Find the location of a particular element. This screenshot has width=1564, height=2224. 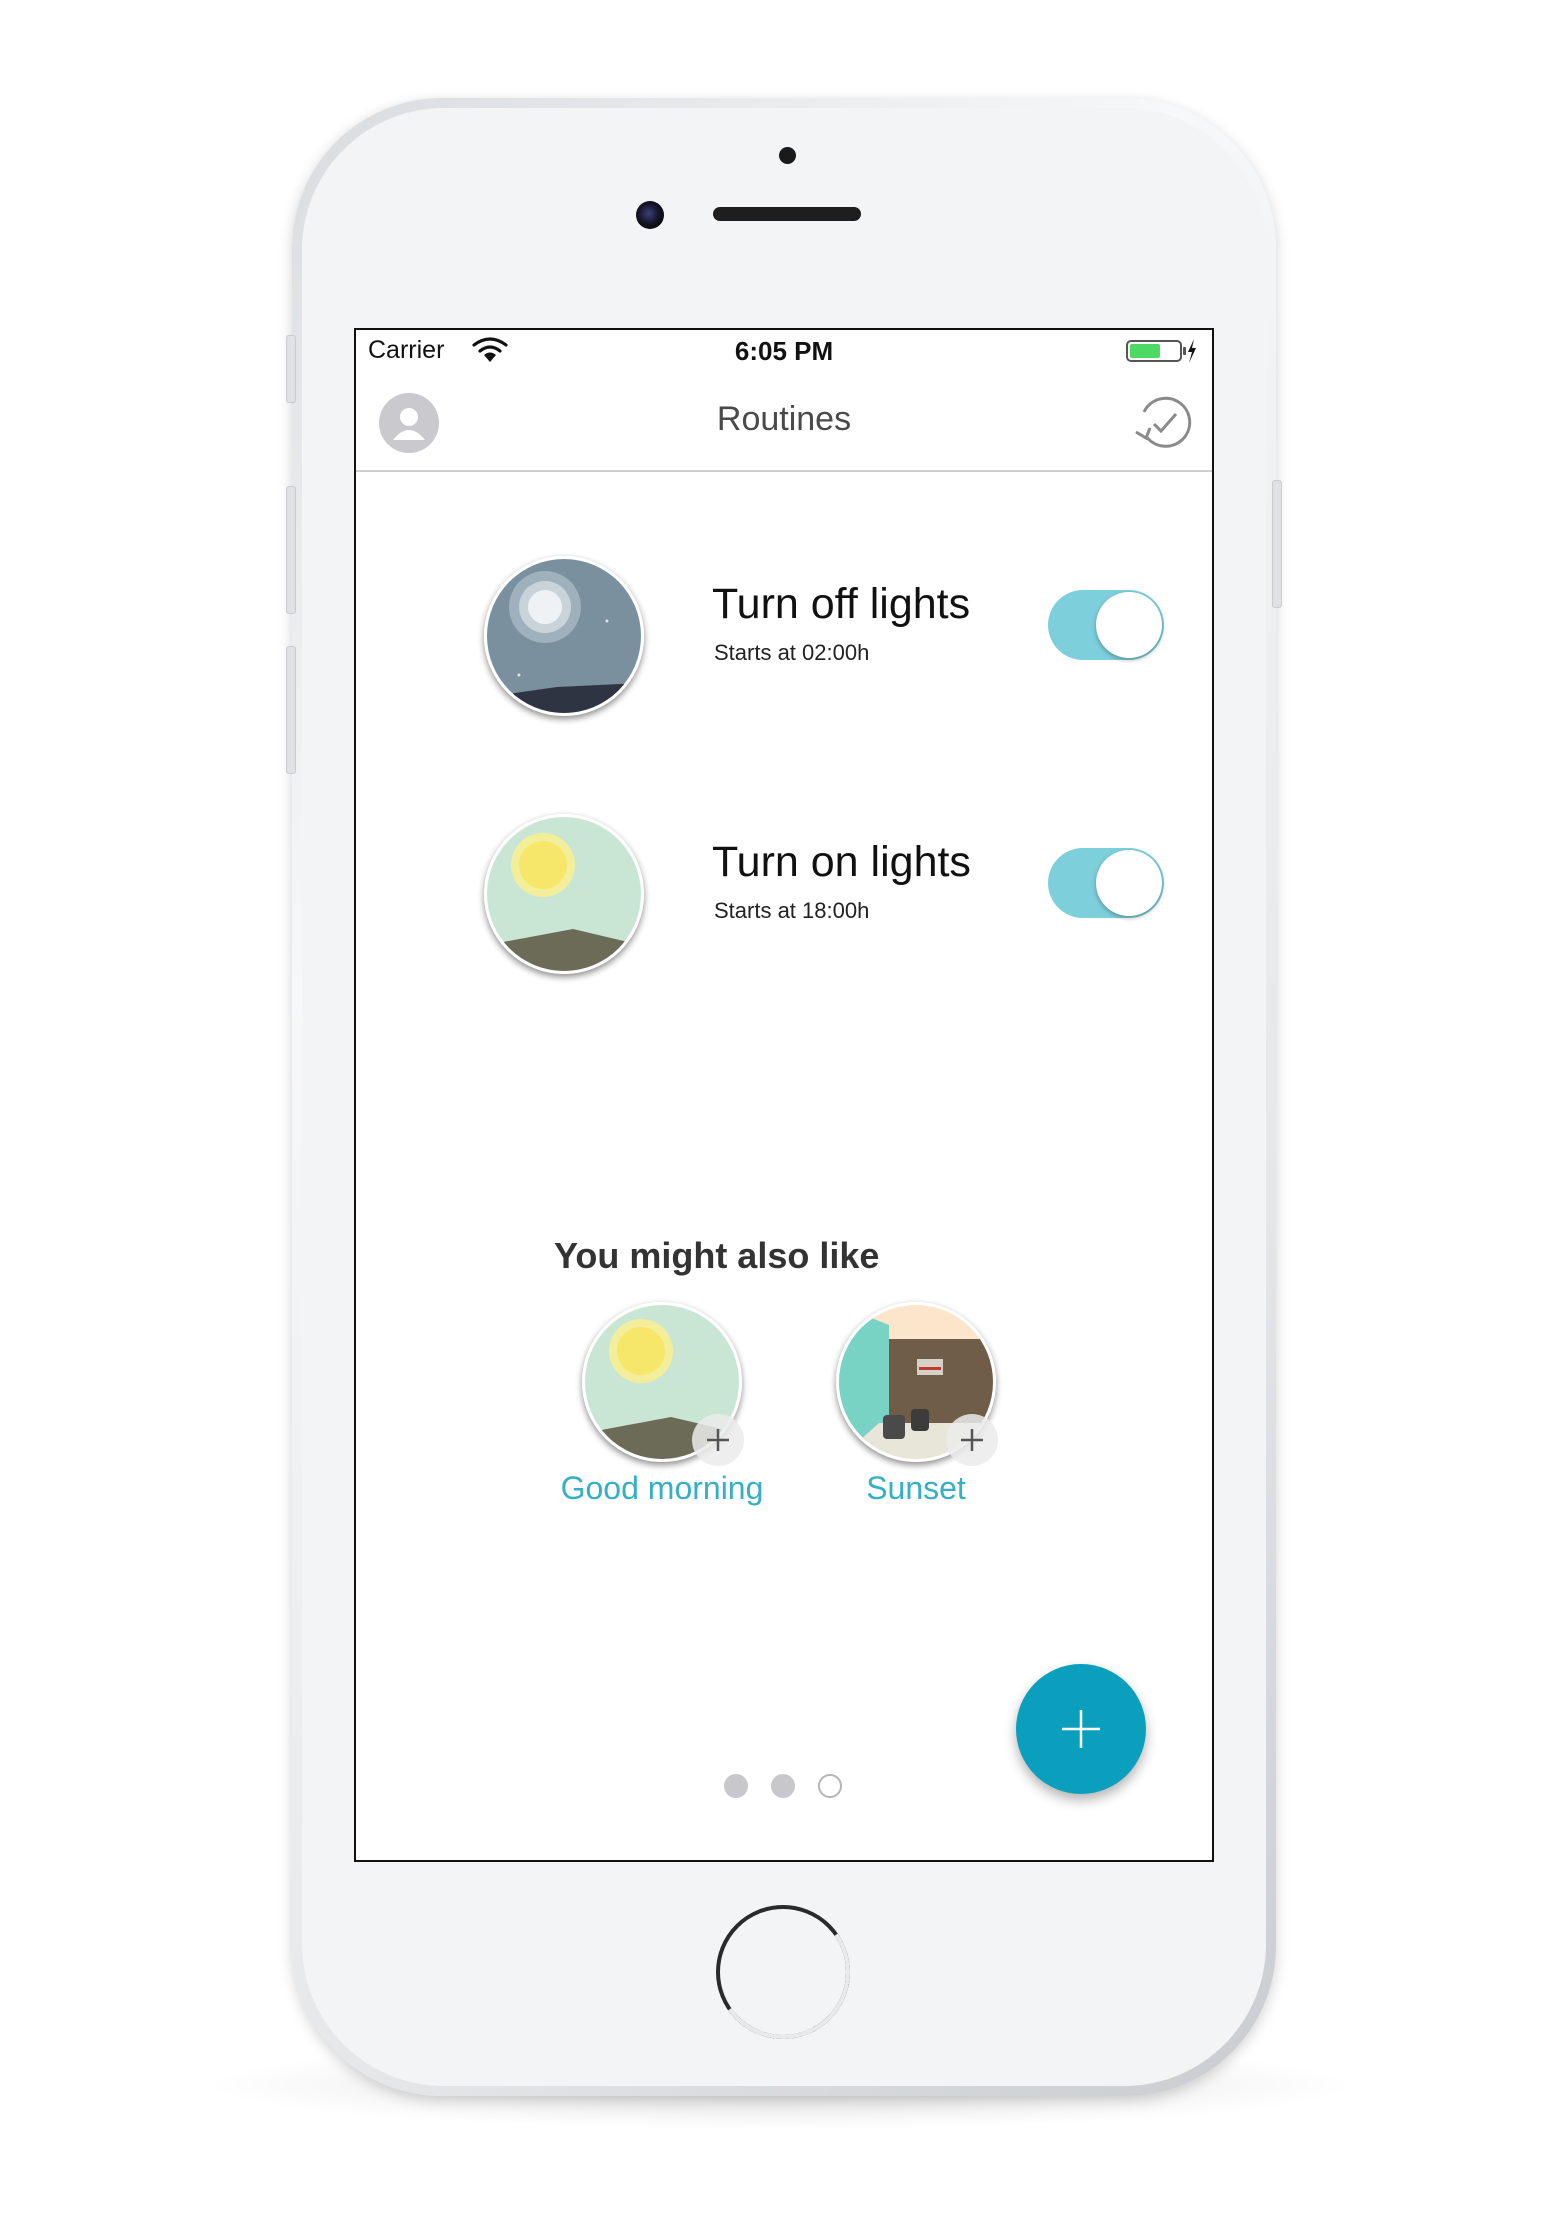

status-bar: Carrier 6:05 PM is located at coordinates (784, 352).